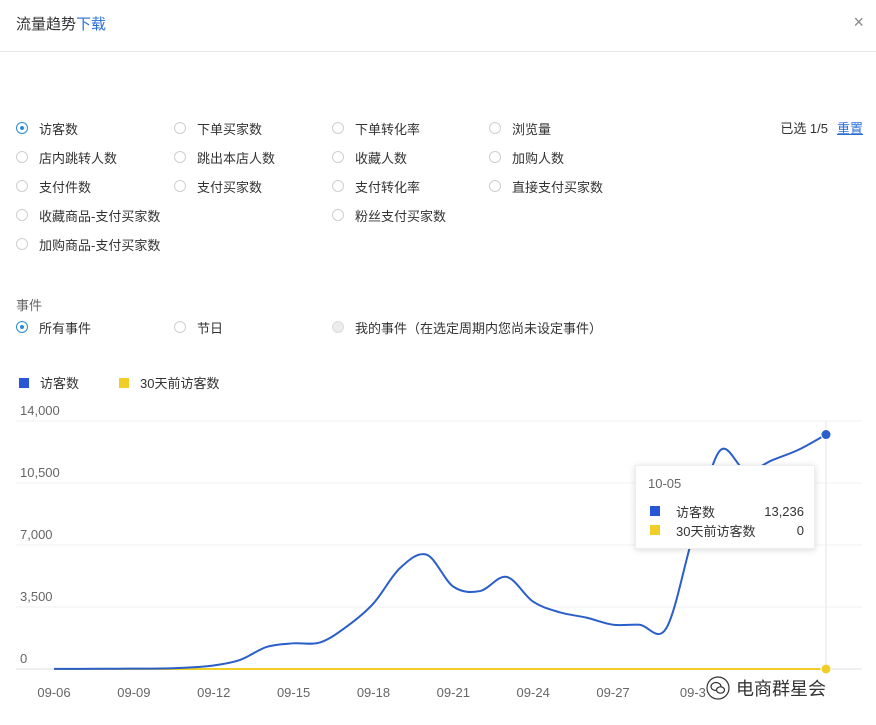 Image resolution: width=876 pixels, height=725 pixels. What do you see at coordinates (24, 382) in the screenshot?
I see `legend-swatch-visitors` at bounding box center [24, 382].